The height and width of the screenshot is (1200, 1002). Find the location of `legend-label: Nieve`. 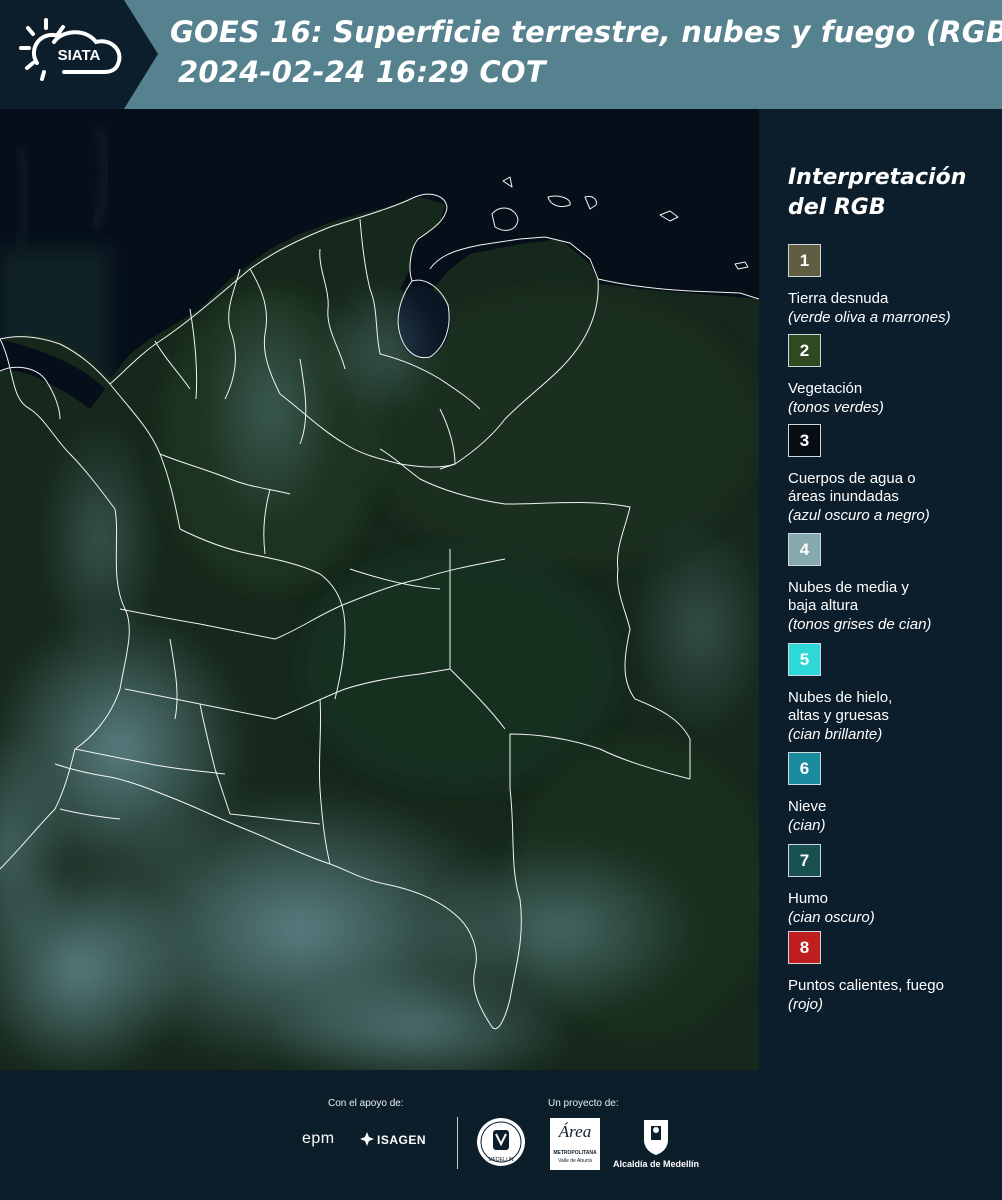

legend-label: Nieve is located at coordinates (807, 806).